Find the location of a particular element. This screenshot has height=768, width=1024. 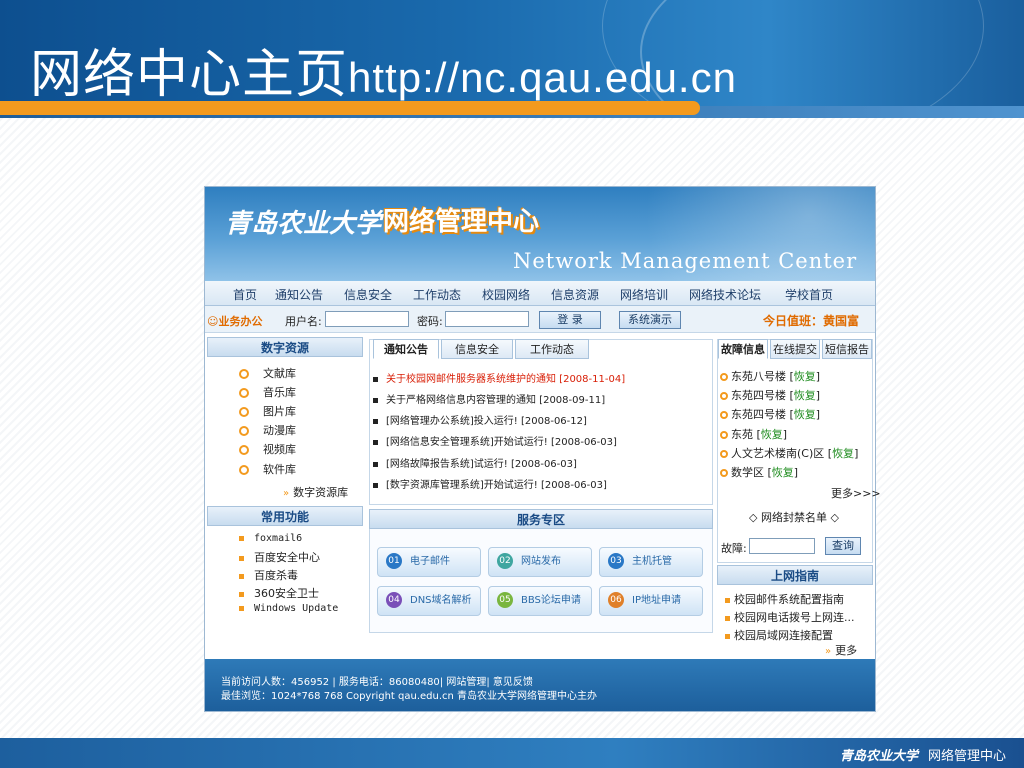

tab-fault-info: 故障信息 is located at coordinates (743, 349).